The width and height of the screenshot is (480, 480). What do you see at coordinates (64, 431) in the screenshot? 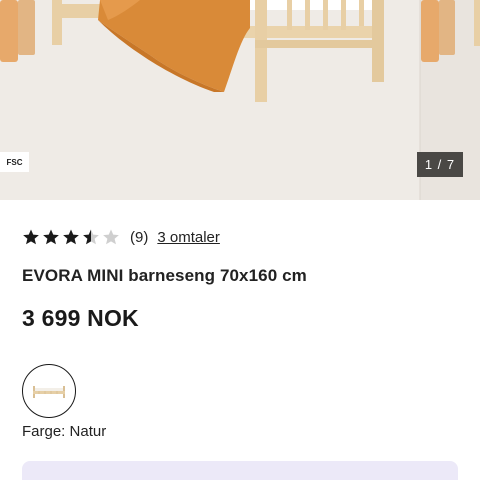
I see `color-label: Farge: Natur` at bounding box center [64, 431].